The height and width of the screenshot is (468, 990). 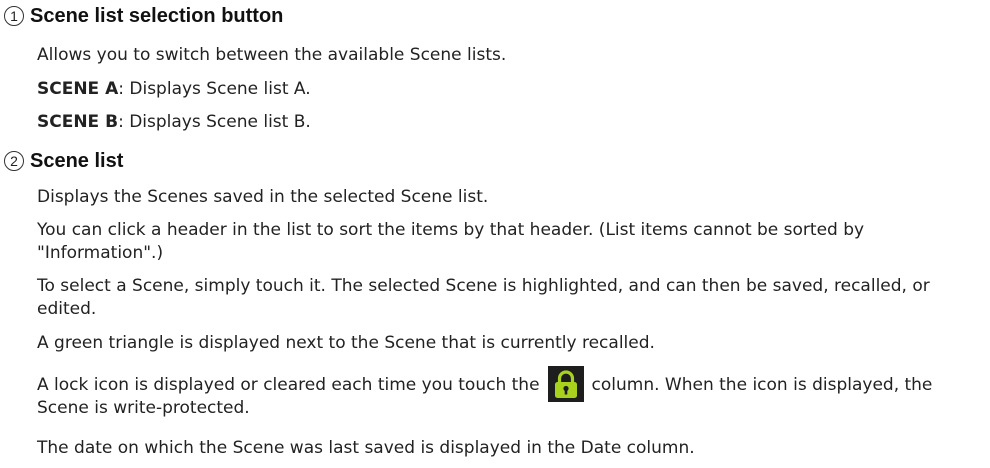 What do you see at coordinates (565, 384) in the screenshot?
I see `lock-icon` at bounding box center [565, 384].